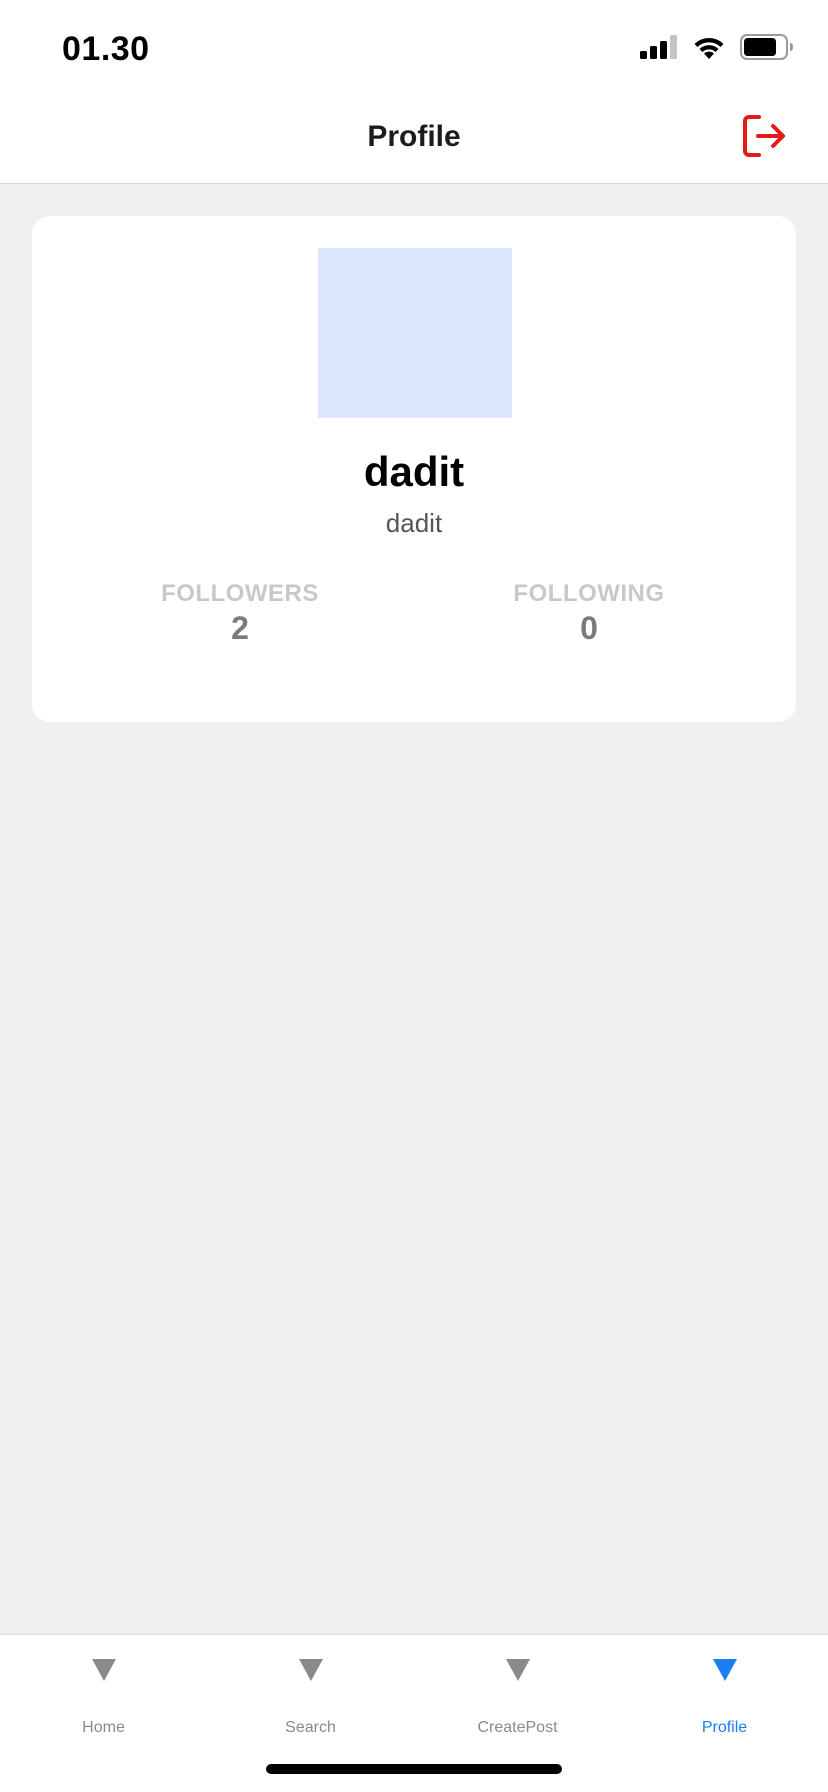 The image size is (828, 1792). I want to click on tab-home-label: Home, so click(103, 1727).